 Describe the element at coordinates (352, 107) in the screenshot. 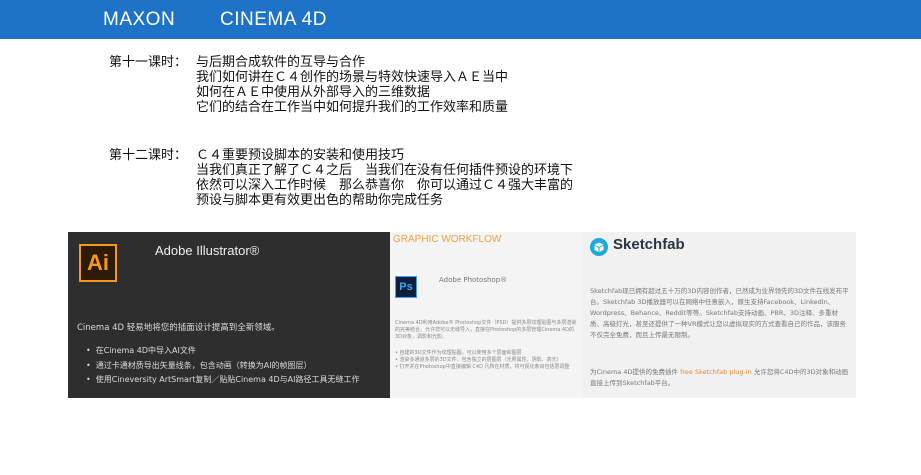

I see `lesson-line: 它们的结合在工作当中如何提升我们的工作效率和质量` at that location.